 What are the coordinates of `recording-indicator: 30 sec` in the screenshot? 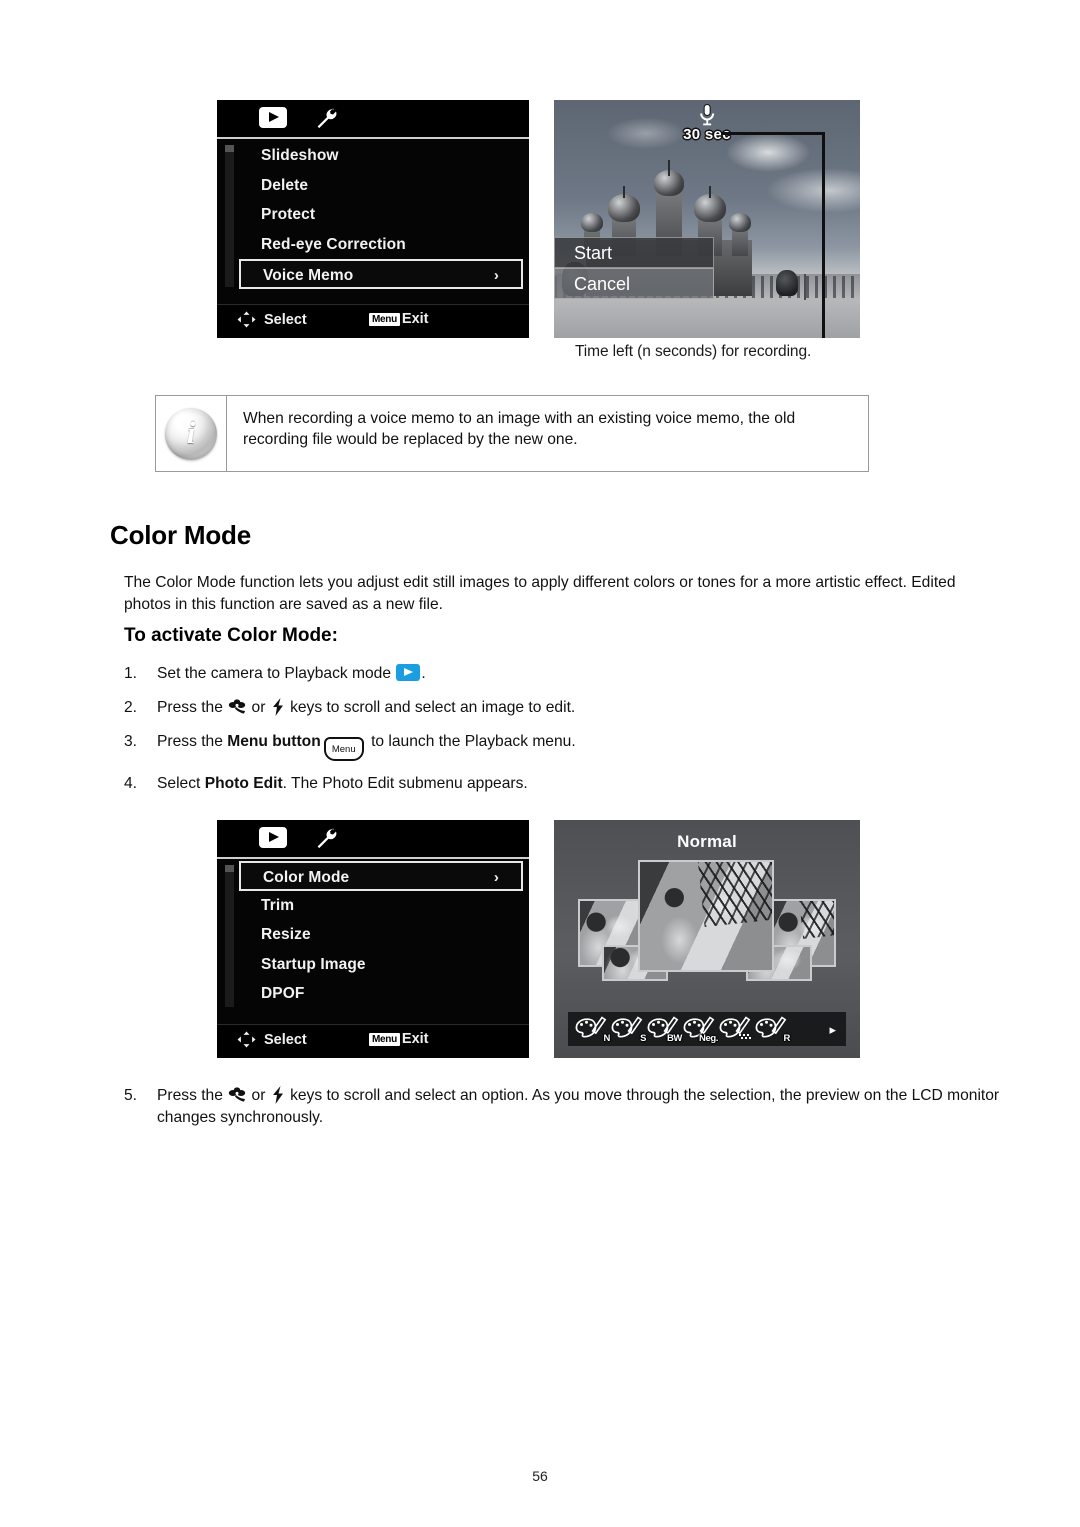 It's located at (707, 124).